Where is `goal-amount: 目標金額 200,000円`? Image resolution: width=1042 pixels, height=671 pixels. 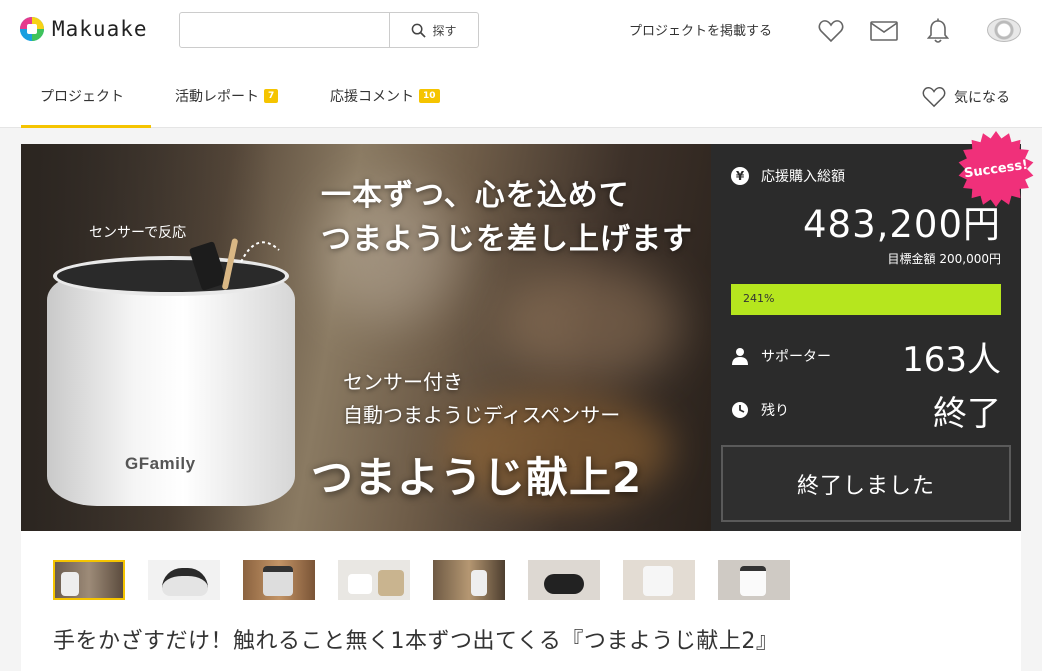
goal-amount: 目標金額 200,000円 is located at coordinates (944, 259).